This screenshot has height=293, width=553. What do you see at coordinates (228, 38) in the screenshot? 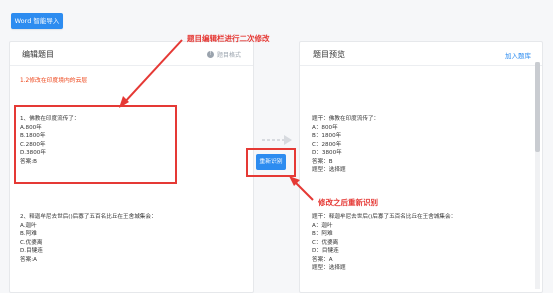
I see `annotation-edit-note: 题目编辑栏进行二次修改` at bounding box center [228, 38].